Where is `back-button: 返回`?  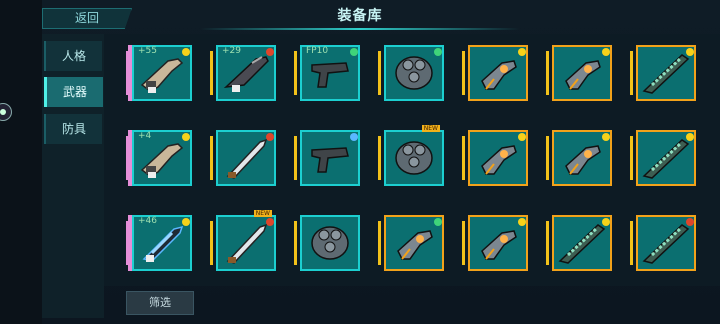 back-button: 返回 is located at coordinates (87, 18).